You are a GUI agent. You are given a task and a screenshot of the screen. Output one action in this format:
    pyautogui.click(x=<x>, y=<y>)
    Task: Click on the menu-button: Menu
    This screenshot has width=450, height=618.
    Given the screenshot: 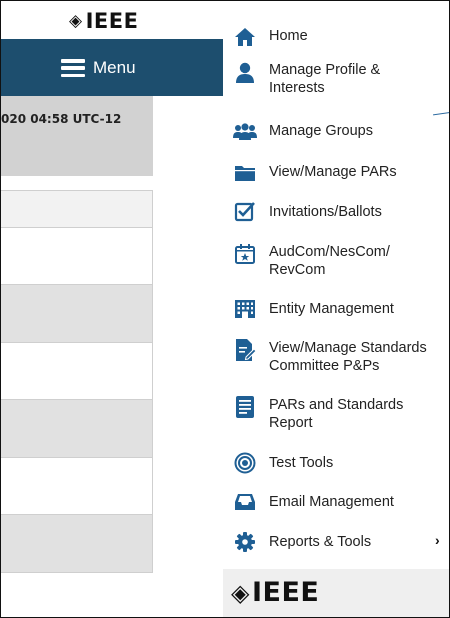 What is the action you would take?
    pyautogui.click(x=98, y=68)
    